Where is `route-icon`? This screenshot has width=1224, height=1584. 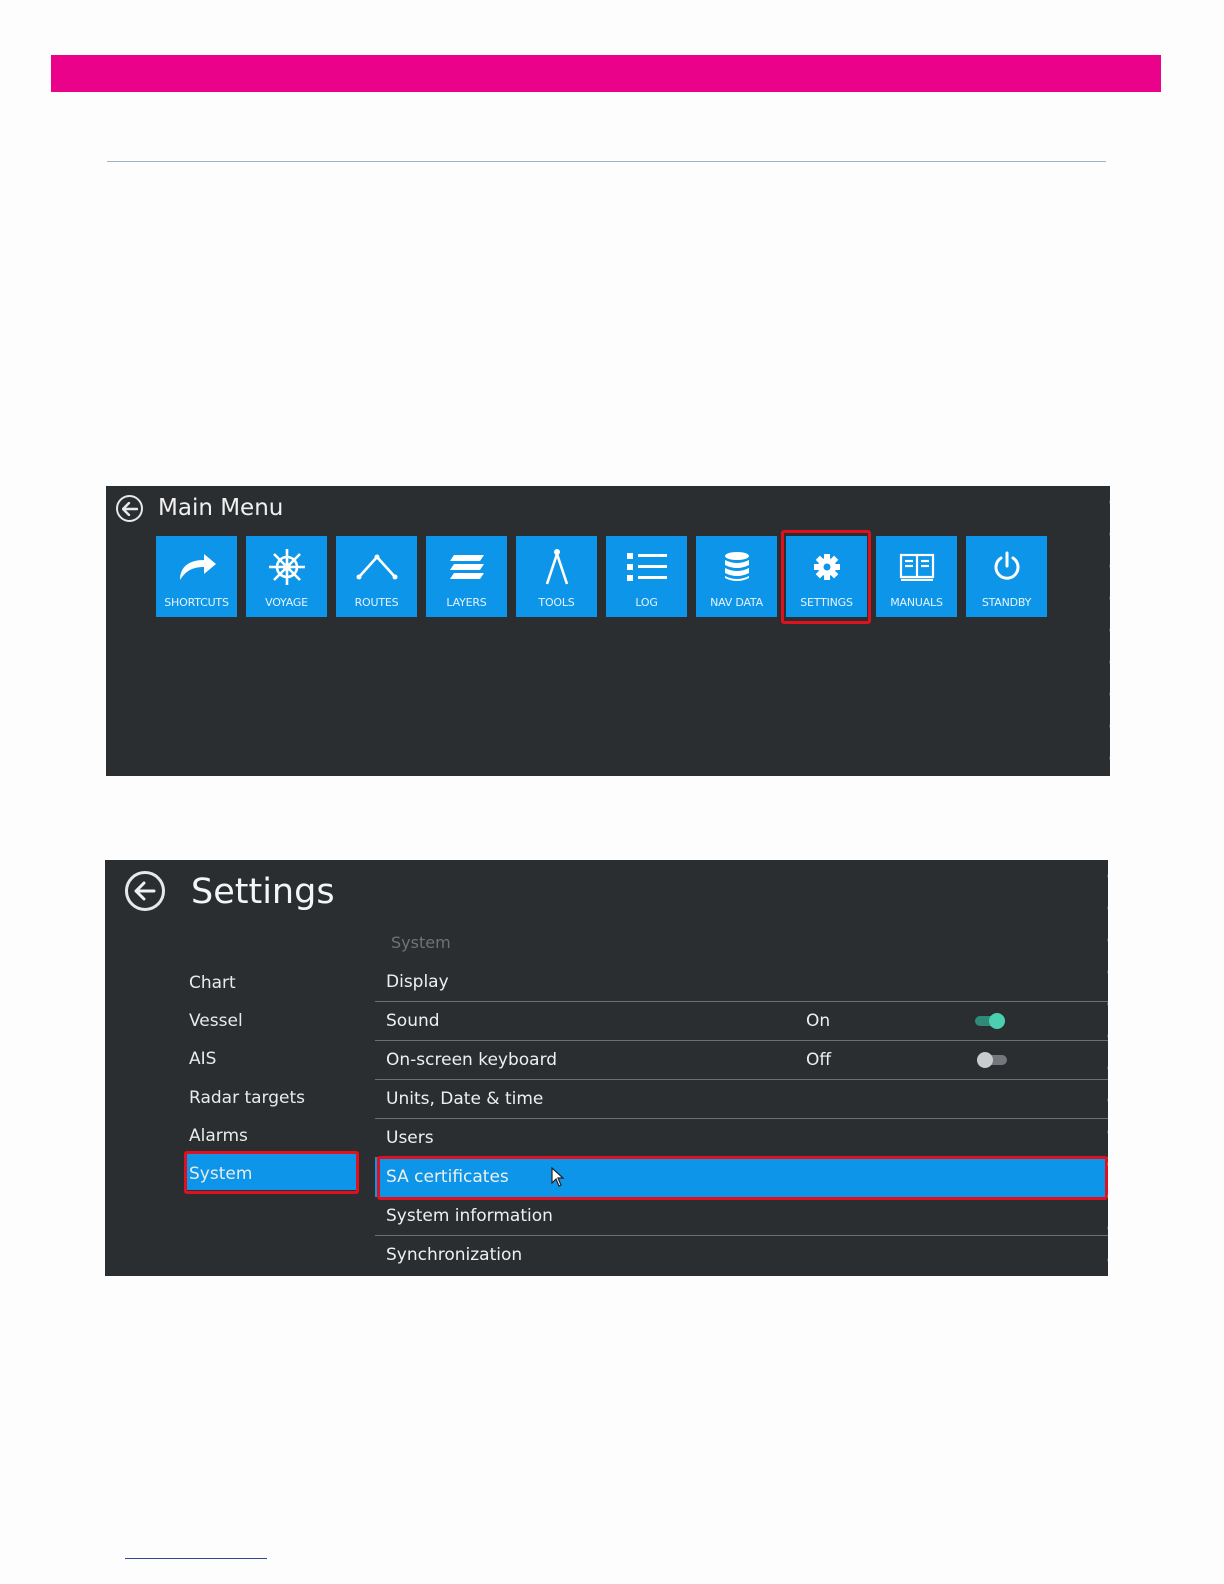 route-icon is located at coordinates (376, 567).